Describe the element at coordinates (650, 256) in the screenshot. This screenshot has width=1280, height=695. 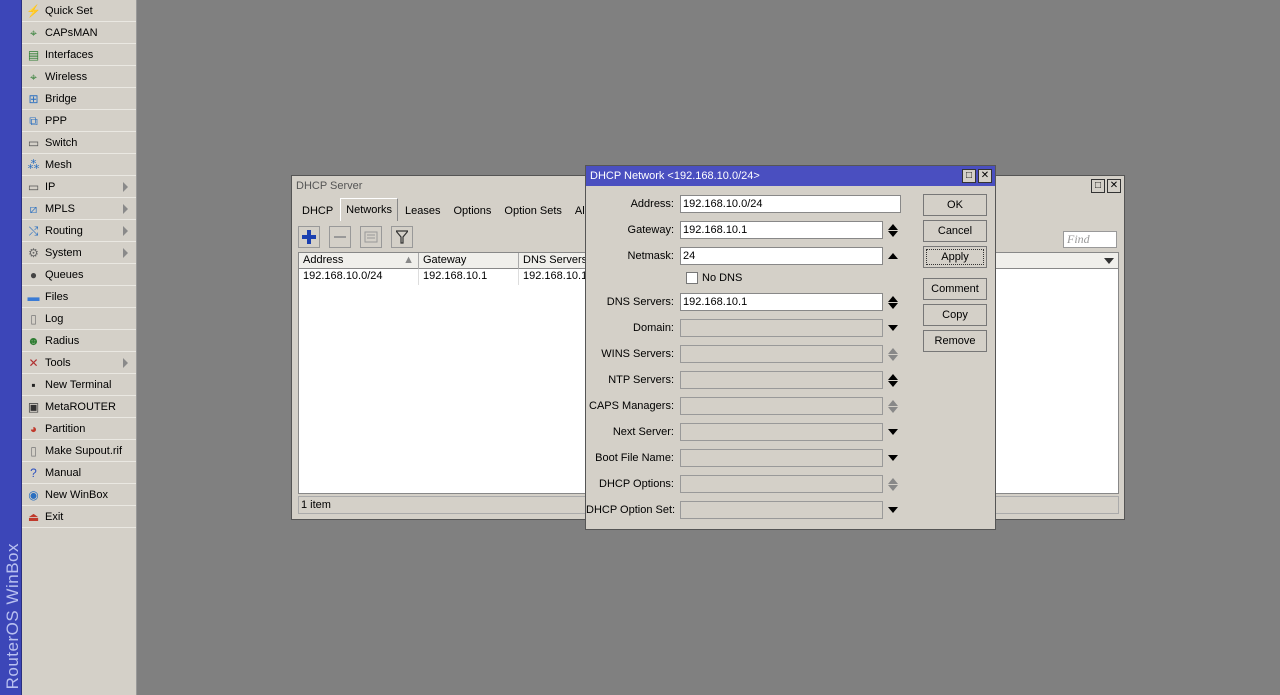
I see `netmask-label: Netmask:` at that location.